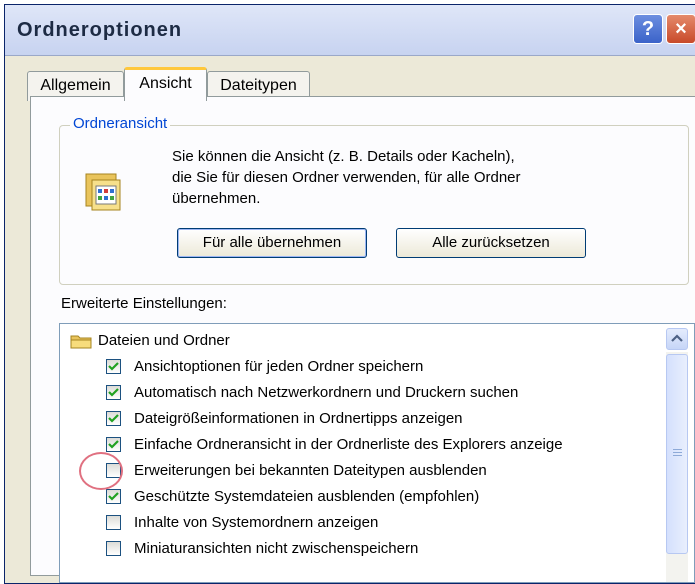  I want to click on scroll-up-button, so click(677, 339).